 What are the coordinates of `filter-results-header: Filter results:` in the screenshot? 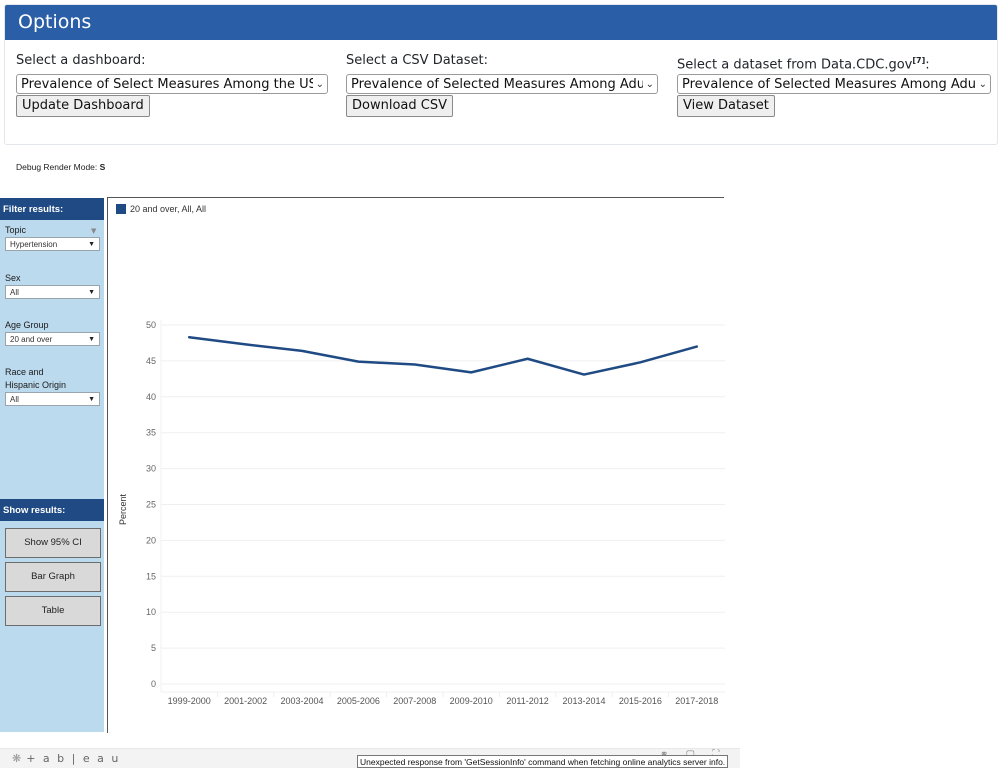 It's located at (52, 209).